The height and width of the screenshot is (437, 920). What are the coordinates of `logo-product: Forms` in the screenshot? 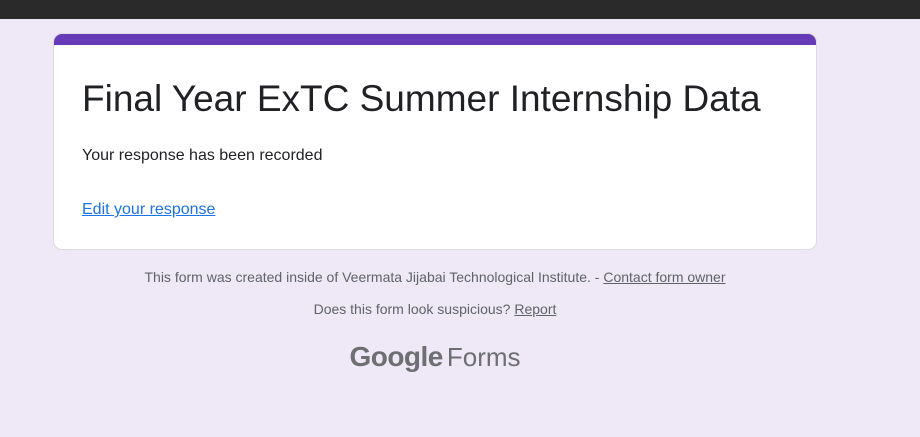 It's located at (483, 357).